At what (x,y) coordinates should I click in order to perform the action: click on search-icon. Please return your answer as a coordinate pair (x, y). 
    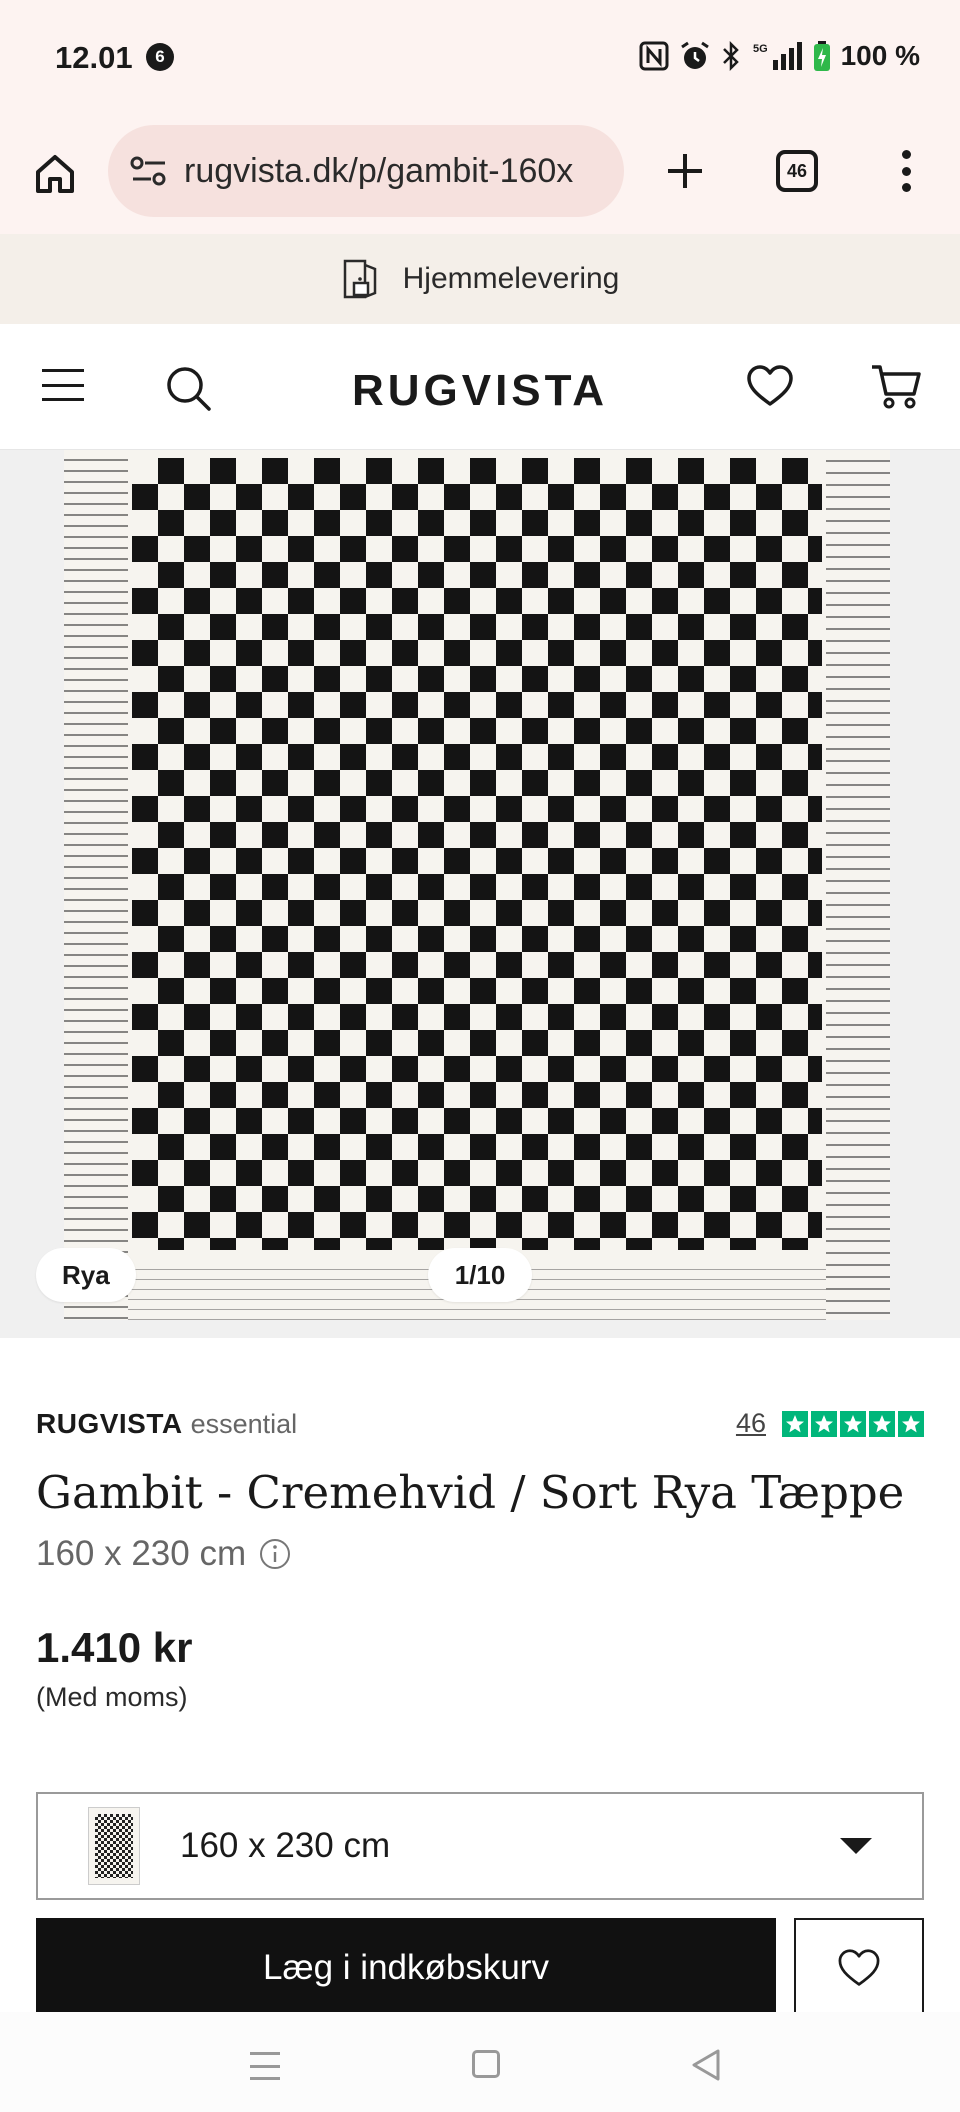
    Looking at the image, I should click on (189, 389).